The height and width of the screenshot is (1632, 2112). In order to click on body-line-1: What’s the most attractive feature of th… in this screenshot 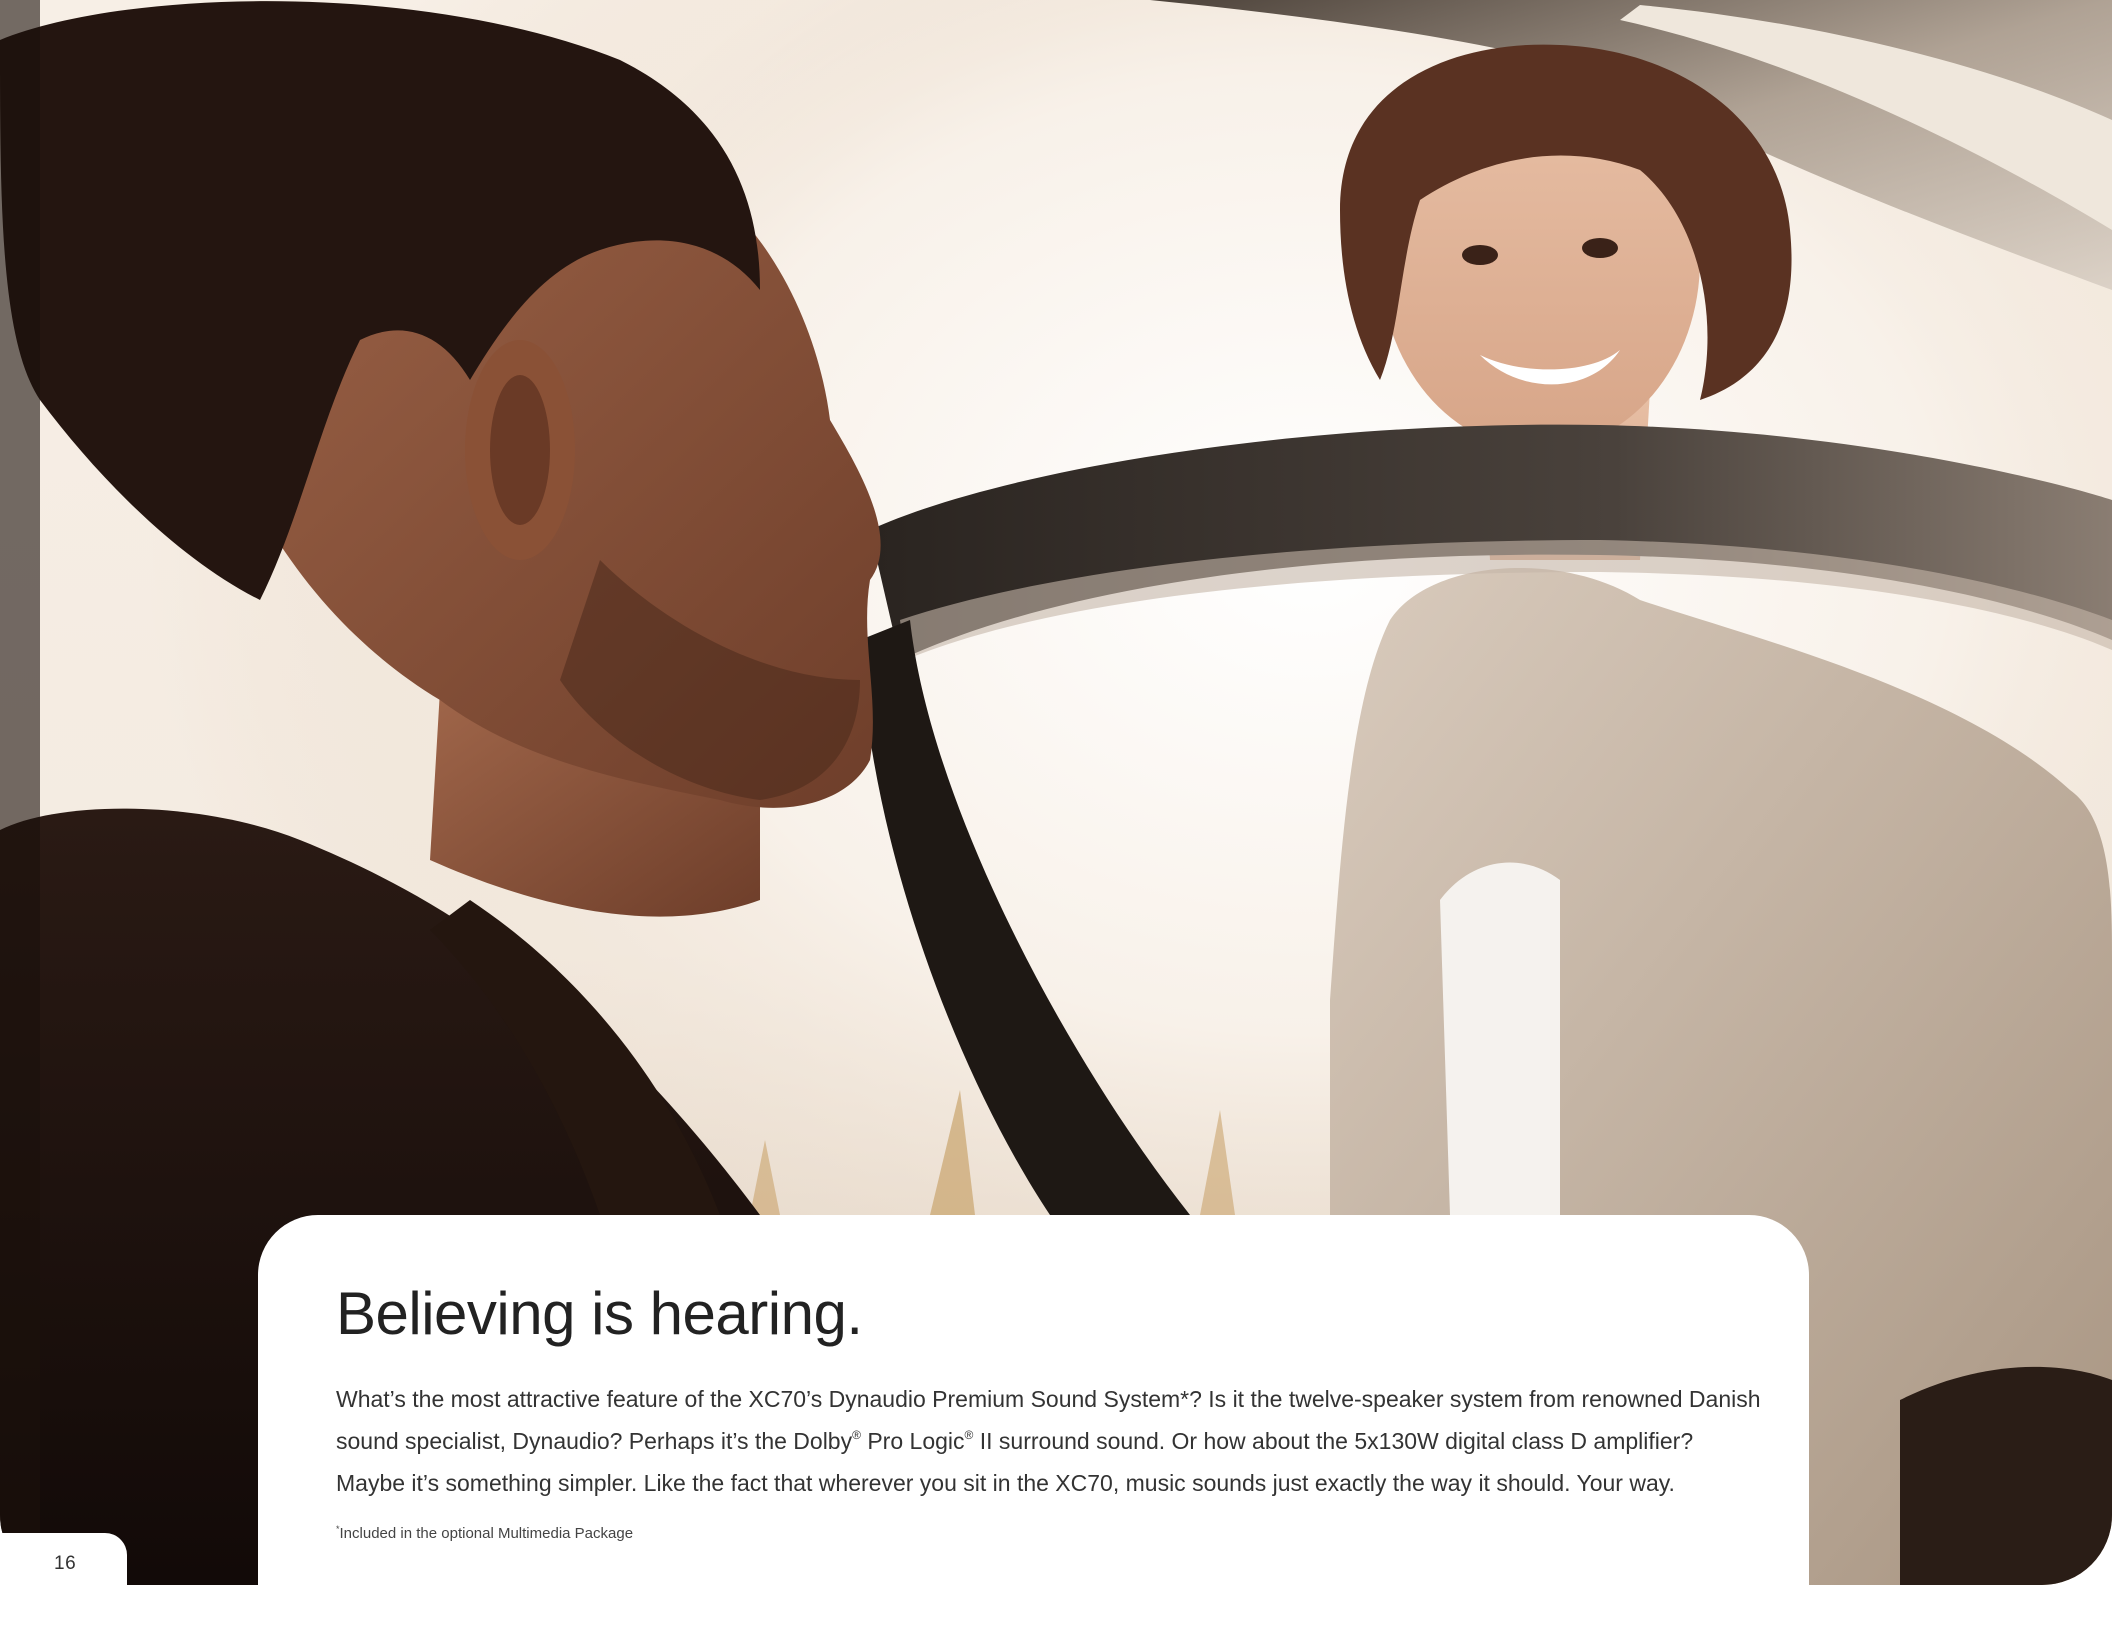, I will do `click(1048, 1399)`.